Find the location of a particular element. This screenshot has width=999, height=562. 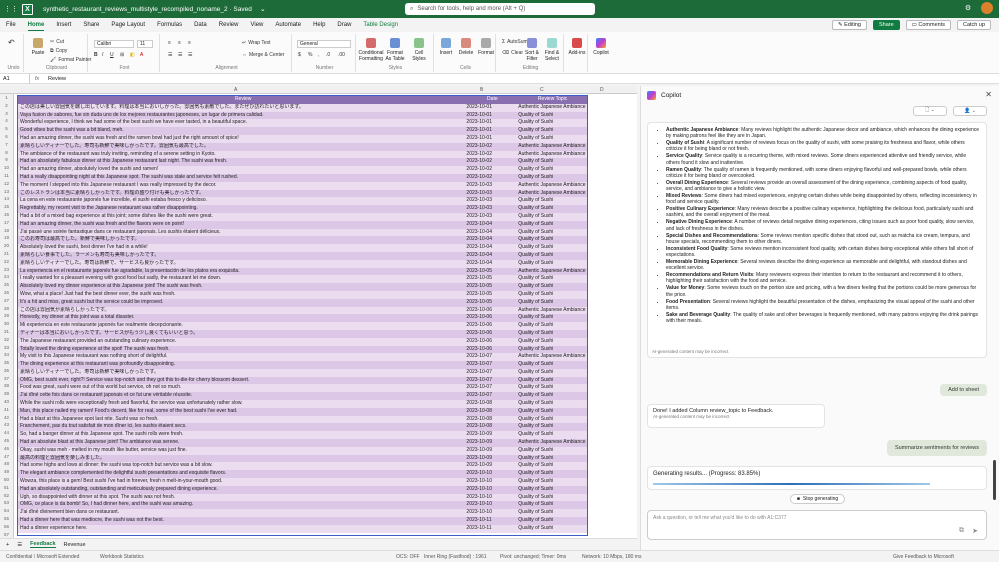

tab-view: View is located at coordinates (256, 25).